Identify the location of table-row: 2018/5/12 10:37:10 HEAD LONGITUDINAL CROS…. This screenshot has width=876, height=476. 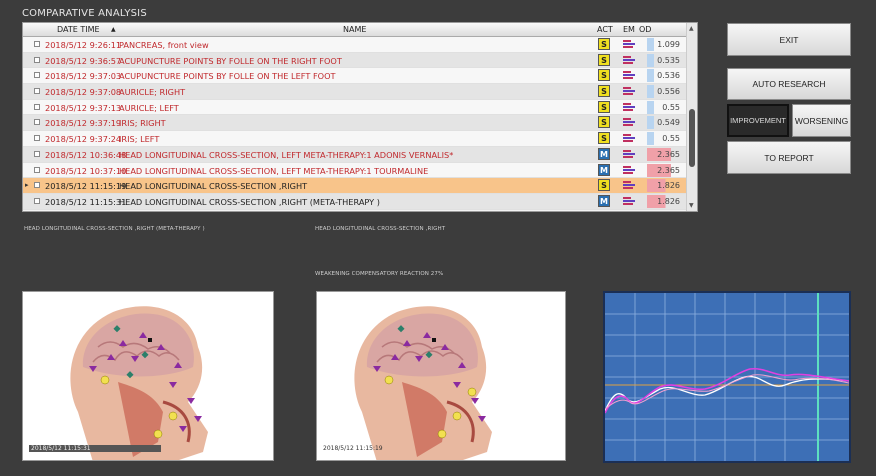
(355, 170).